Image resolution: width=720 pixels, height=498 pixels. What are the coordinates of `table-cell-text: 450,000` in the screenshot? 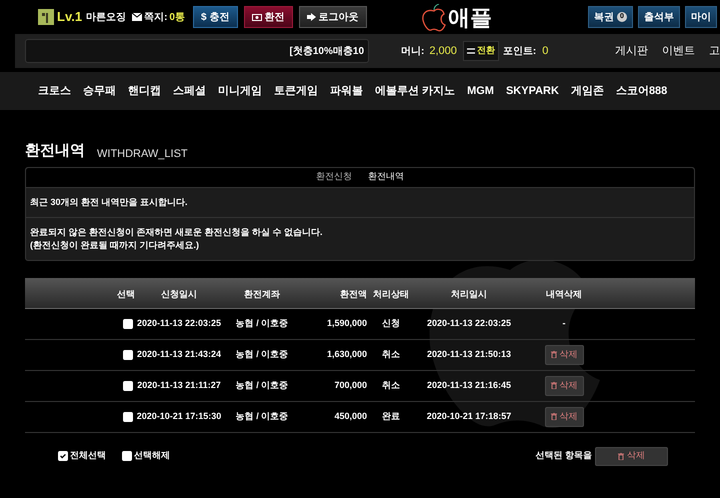 It's located at (350, 416).